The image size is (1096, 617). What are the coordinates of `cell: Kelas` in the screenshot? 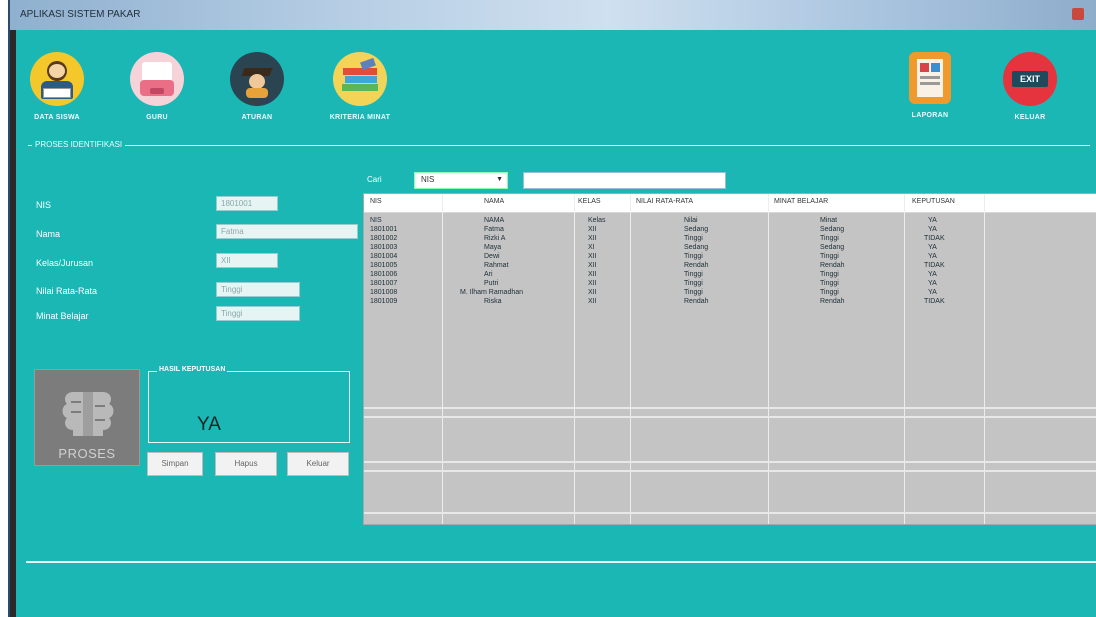 It's located at (597, 220).